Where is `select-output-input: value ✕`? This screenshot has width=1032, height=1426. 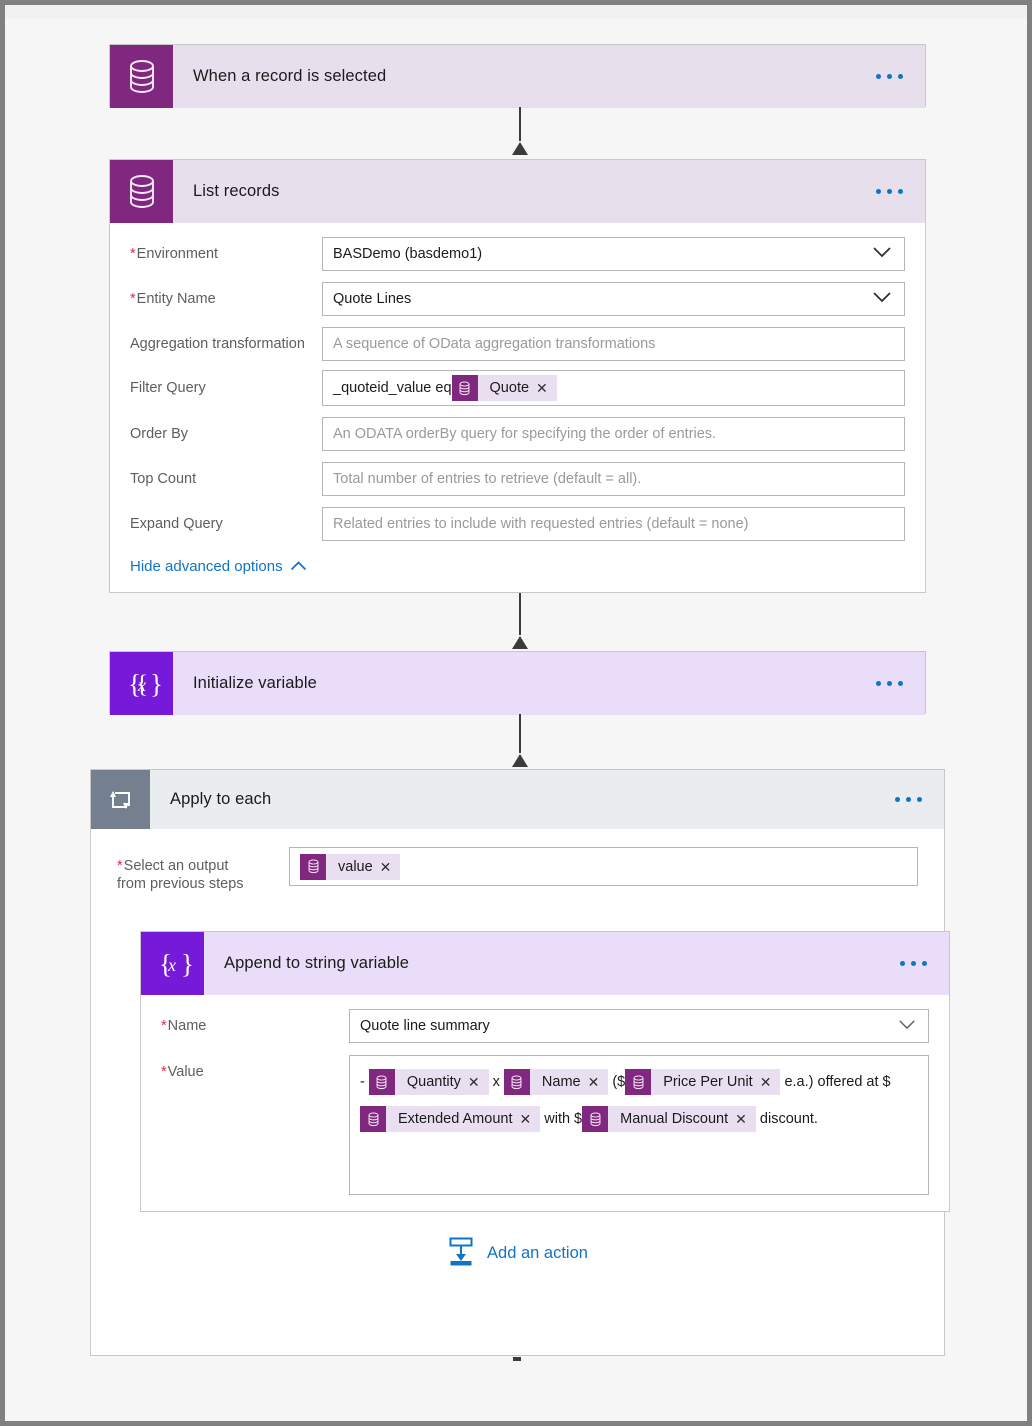 select-output-input: value ✕ is located at coordinates (603, 866).